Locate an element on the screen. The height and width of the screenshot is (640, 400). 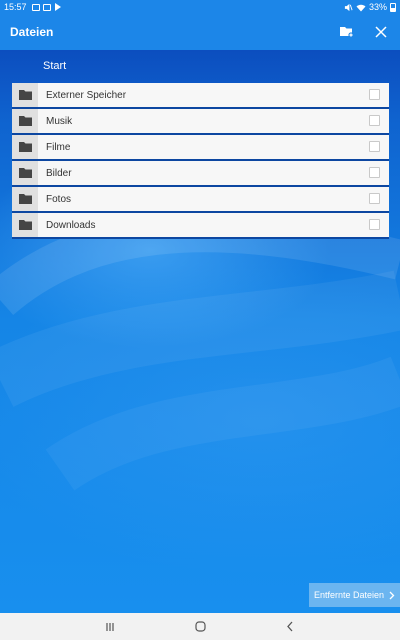
gallery-notification-icon is located at coordinates (35, 7).